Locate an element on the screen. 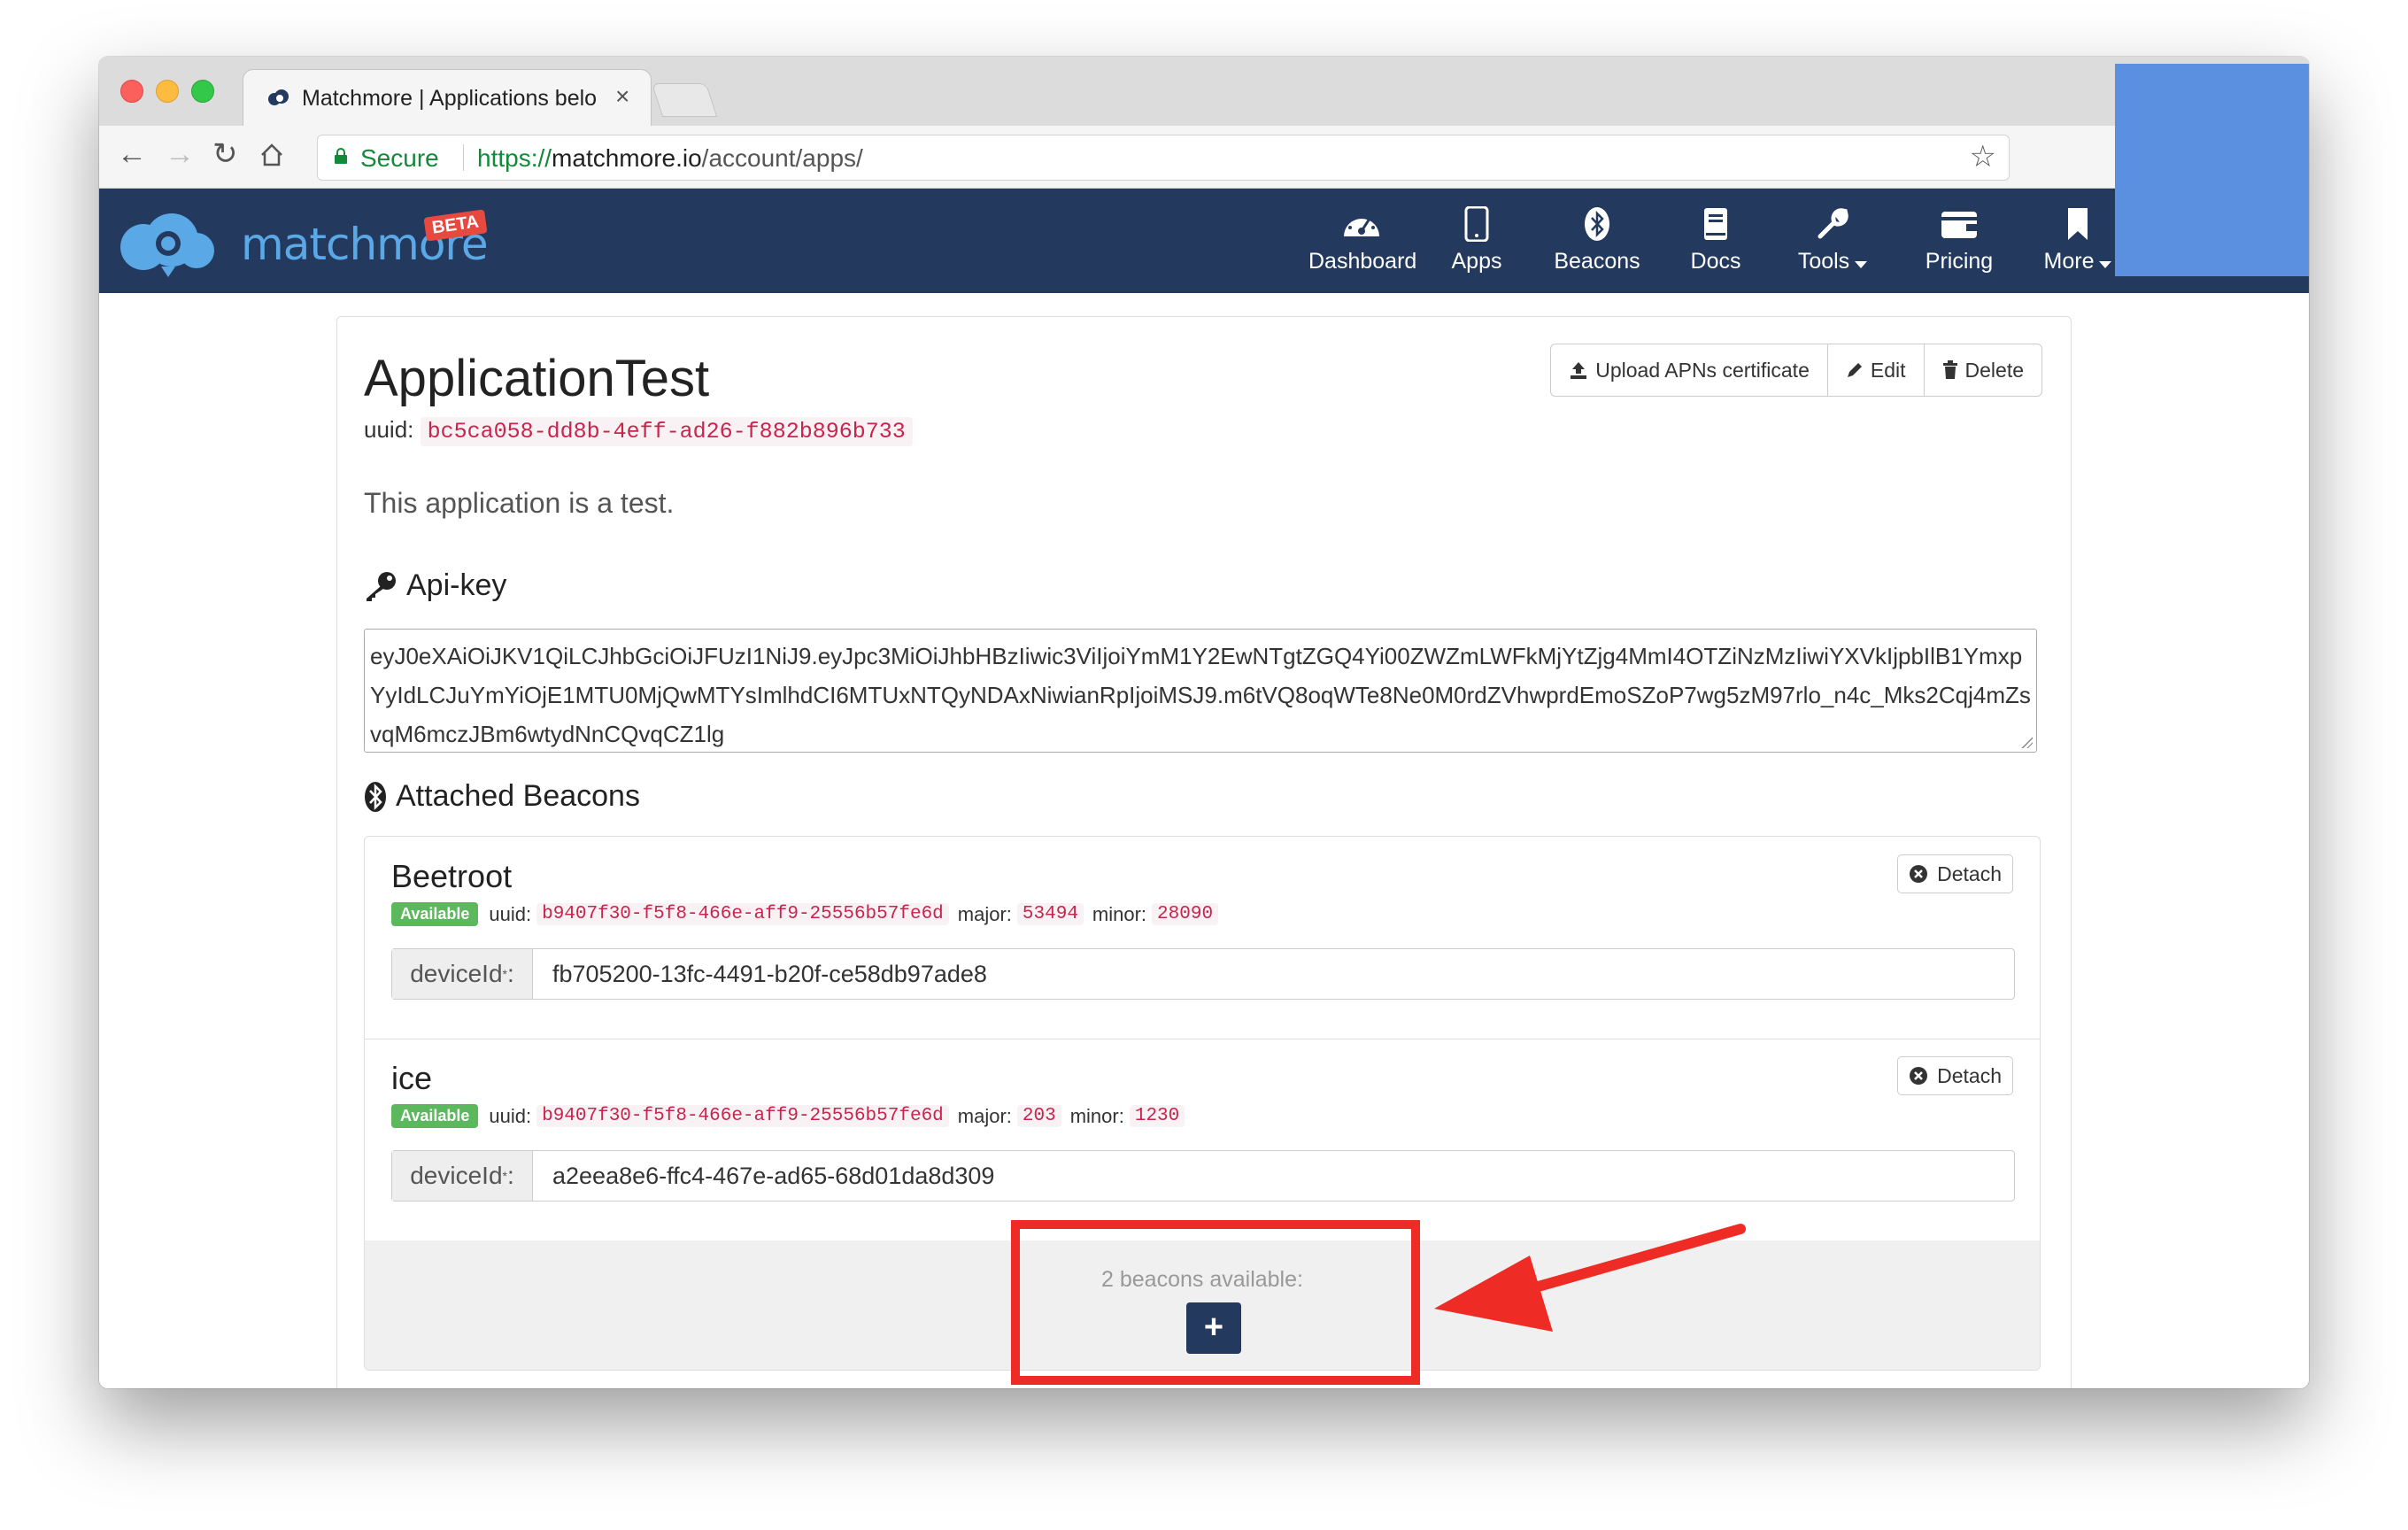 The image size is (2408, 1530). app-uuid-value: bc5ca058-dd8b-4eff-ad26-f882b896b733 is located at coordinates (666, 431).